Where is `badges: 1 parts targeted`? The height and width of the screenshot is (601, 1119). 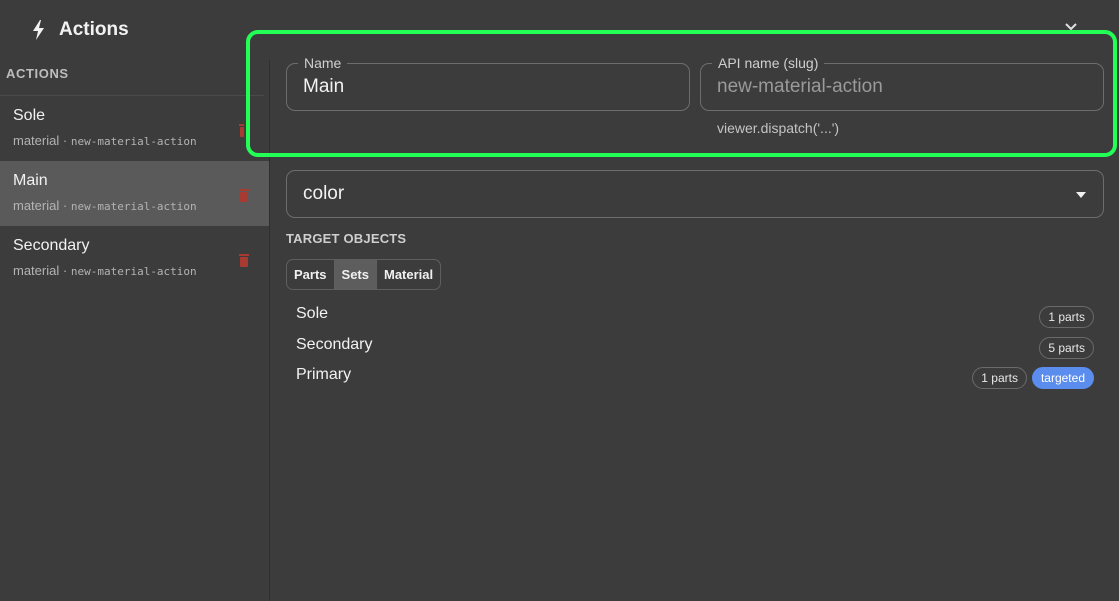
badges: 1 parts targeted is located at coordinates (1033, 378).